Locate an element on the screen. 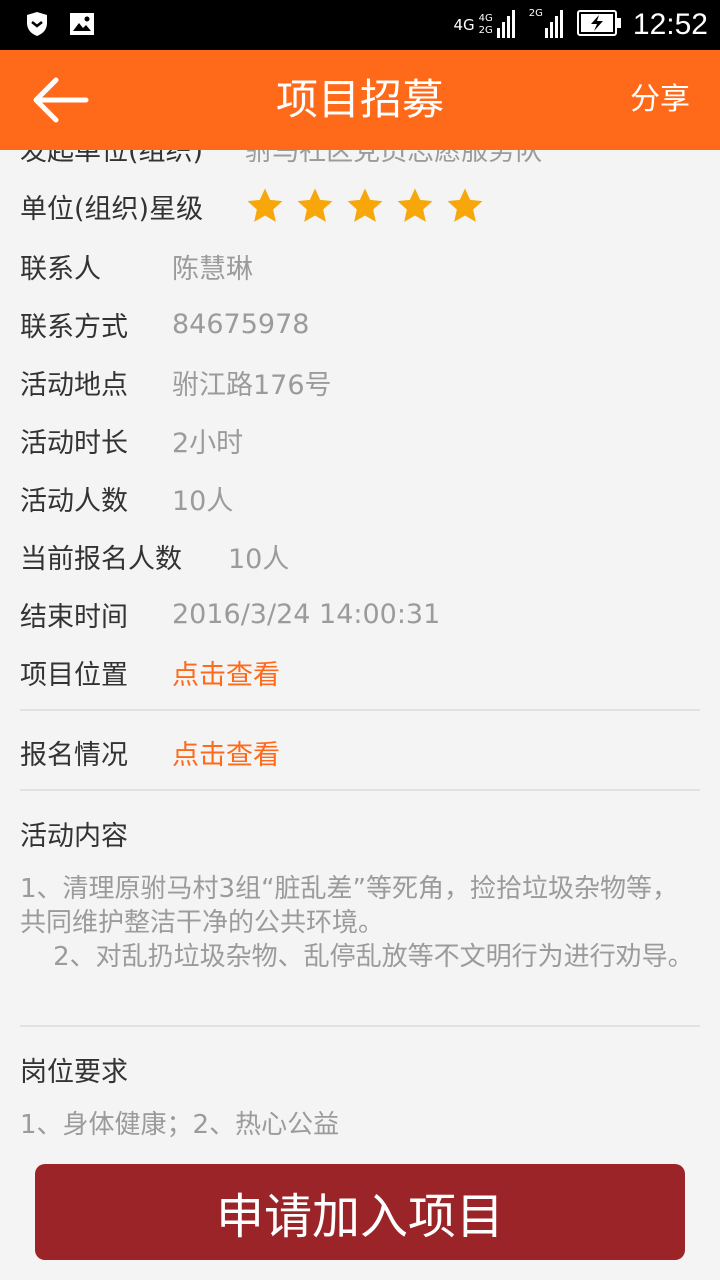  view-signup-link: 点击查看 is located at coordinates (226, 752).